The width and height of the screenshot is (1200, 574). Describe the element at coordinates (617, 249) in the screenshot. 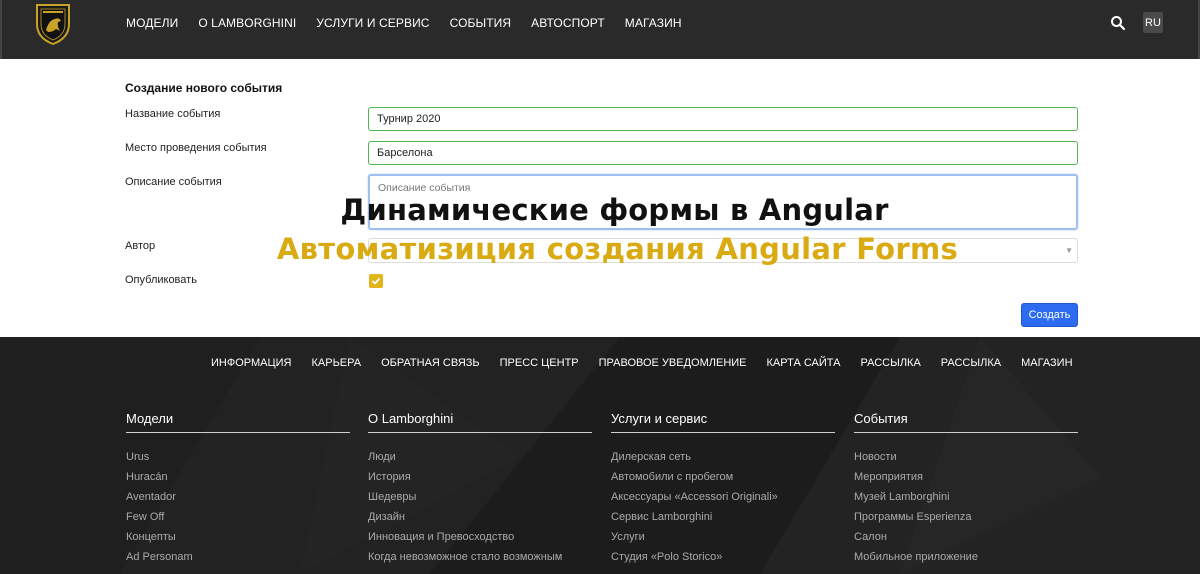

I see `overlay-subtitle: Автоматизиция создания Angular Forms` at that location.